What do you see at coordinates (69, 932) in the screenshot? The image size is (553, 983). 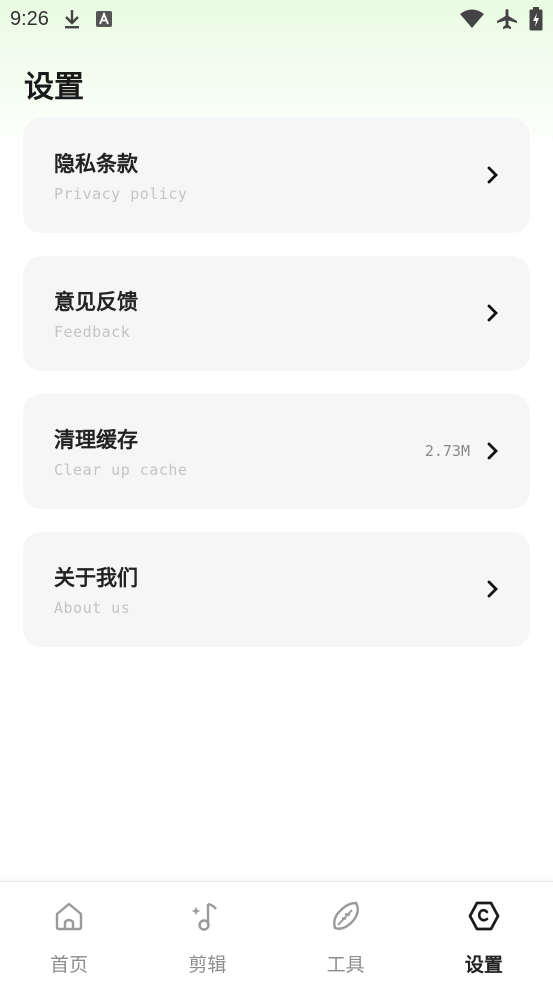 I see `nav-home: 首页` at bounding box center [69, 932].